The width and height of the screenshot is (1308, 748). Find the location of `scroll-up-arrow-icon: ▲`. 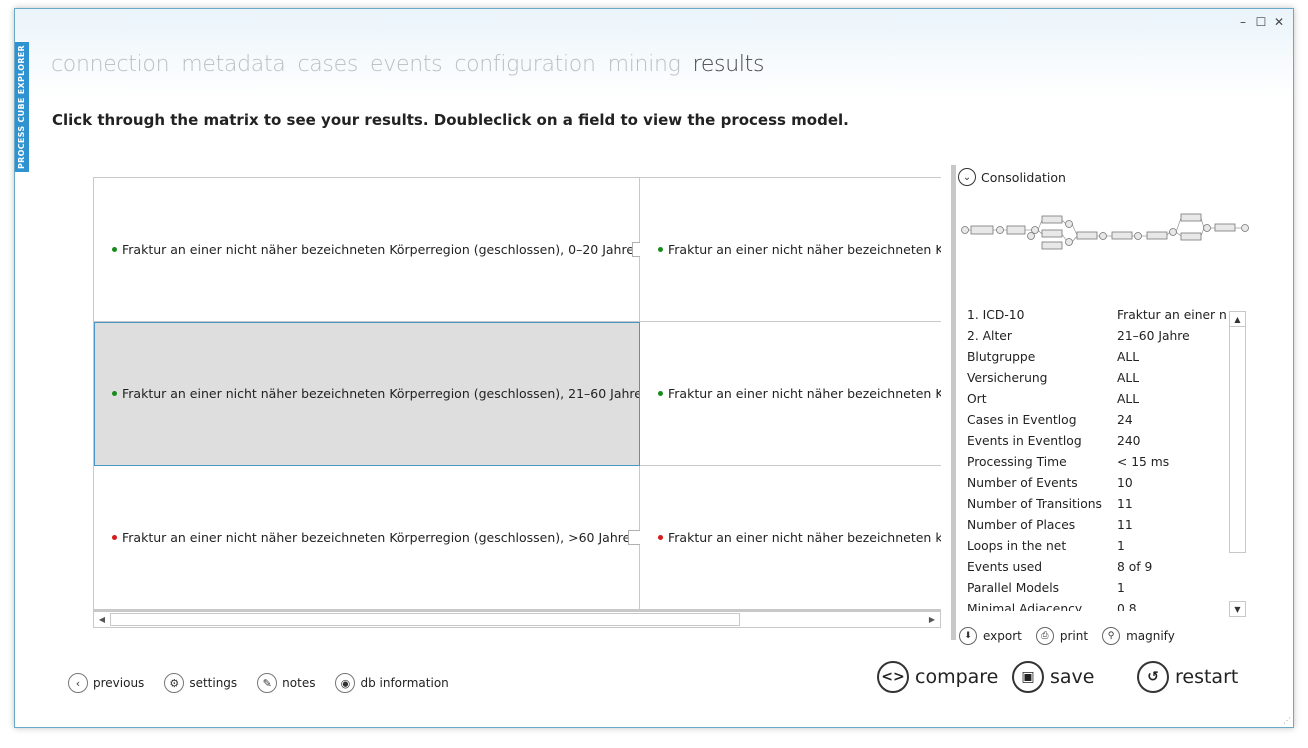

scroll-up-arrow-icon: ▲ is located at coordinates (1237, 319).